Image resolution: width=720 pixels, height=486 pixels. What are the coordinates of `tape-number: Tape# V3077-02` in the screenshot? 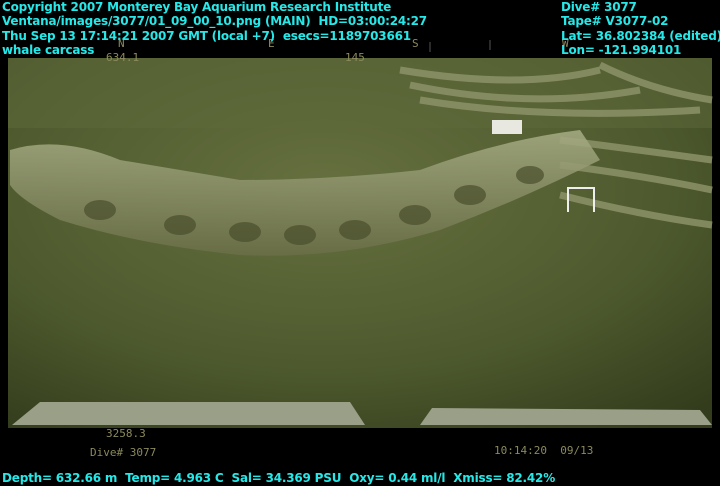 It's located at (615, 21).